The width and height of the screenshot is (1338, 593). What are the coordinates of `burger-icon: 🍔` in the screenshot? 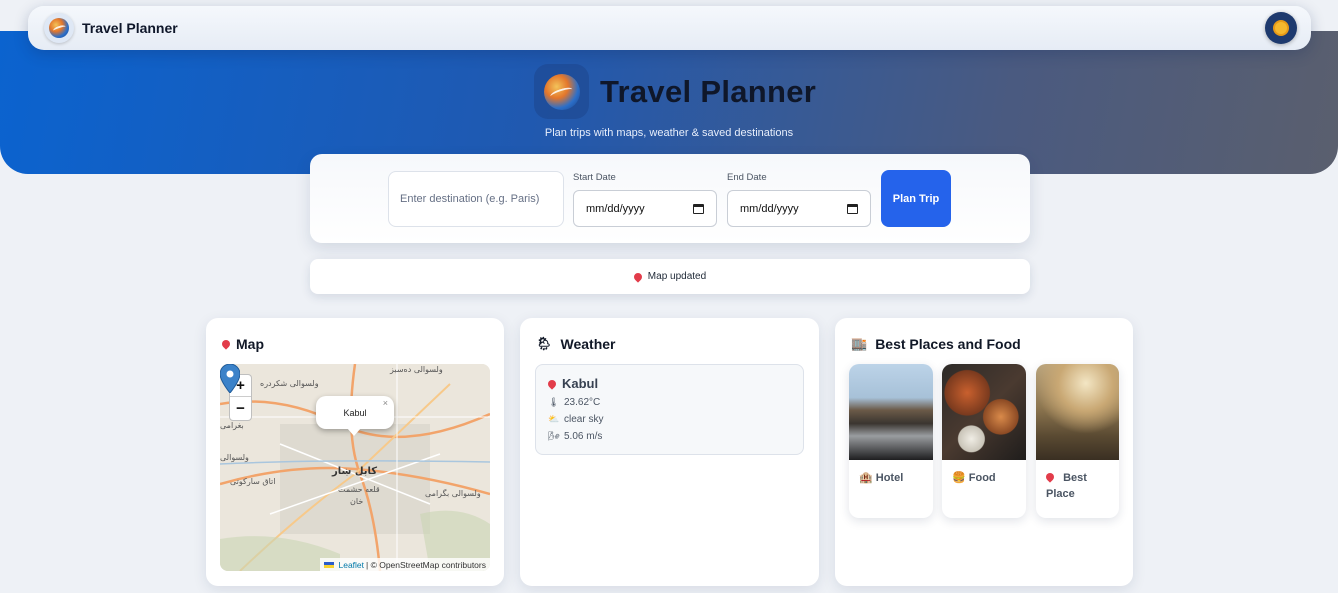 It's located at (959, 478).